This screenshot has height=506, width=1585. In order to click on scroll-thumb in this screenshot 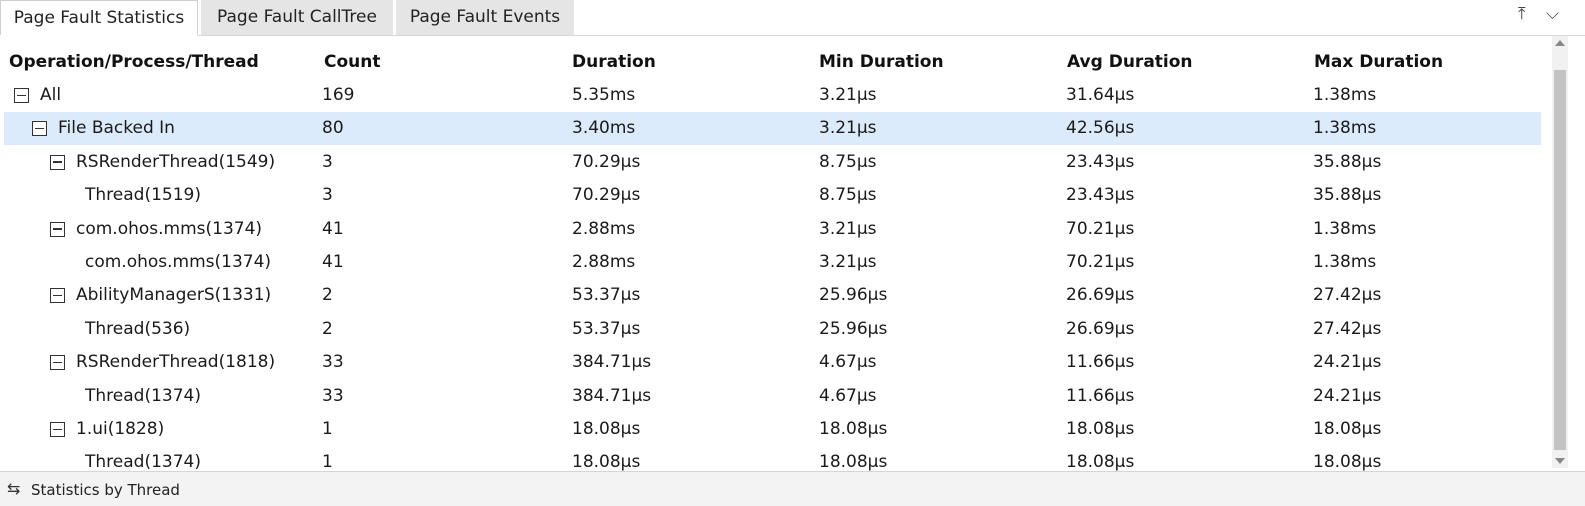, I will do `click(1560, 260)`.